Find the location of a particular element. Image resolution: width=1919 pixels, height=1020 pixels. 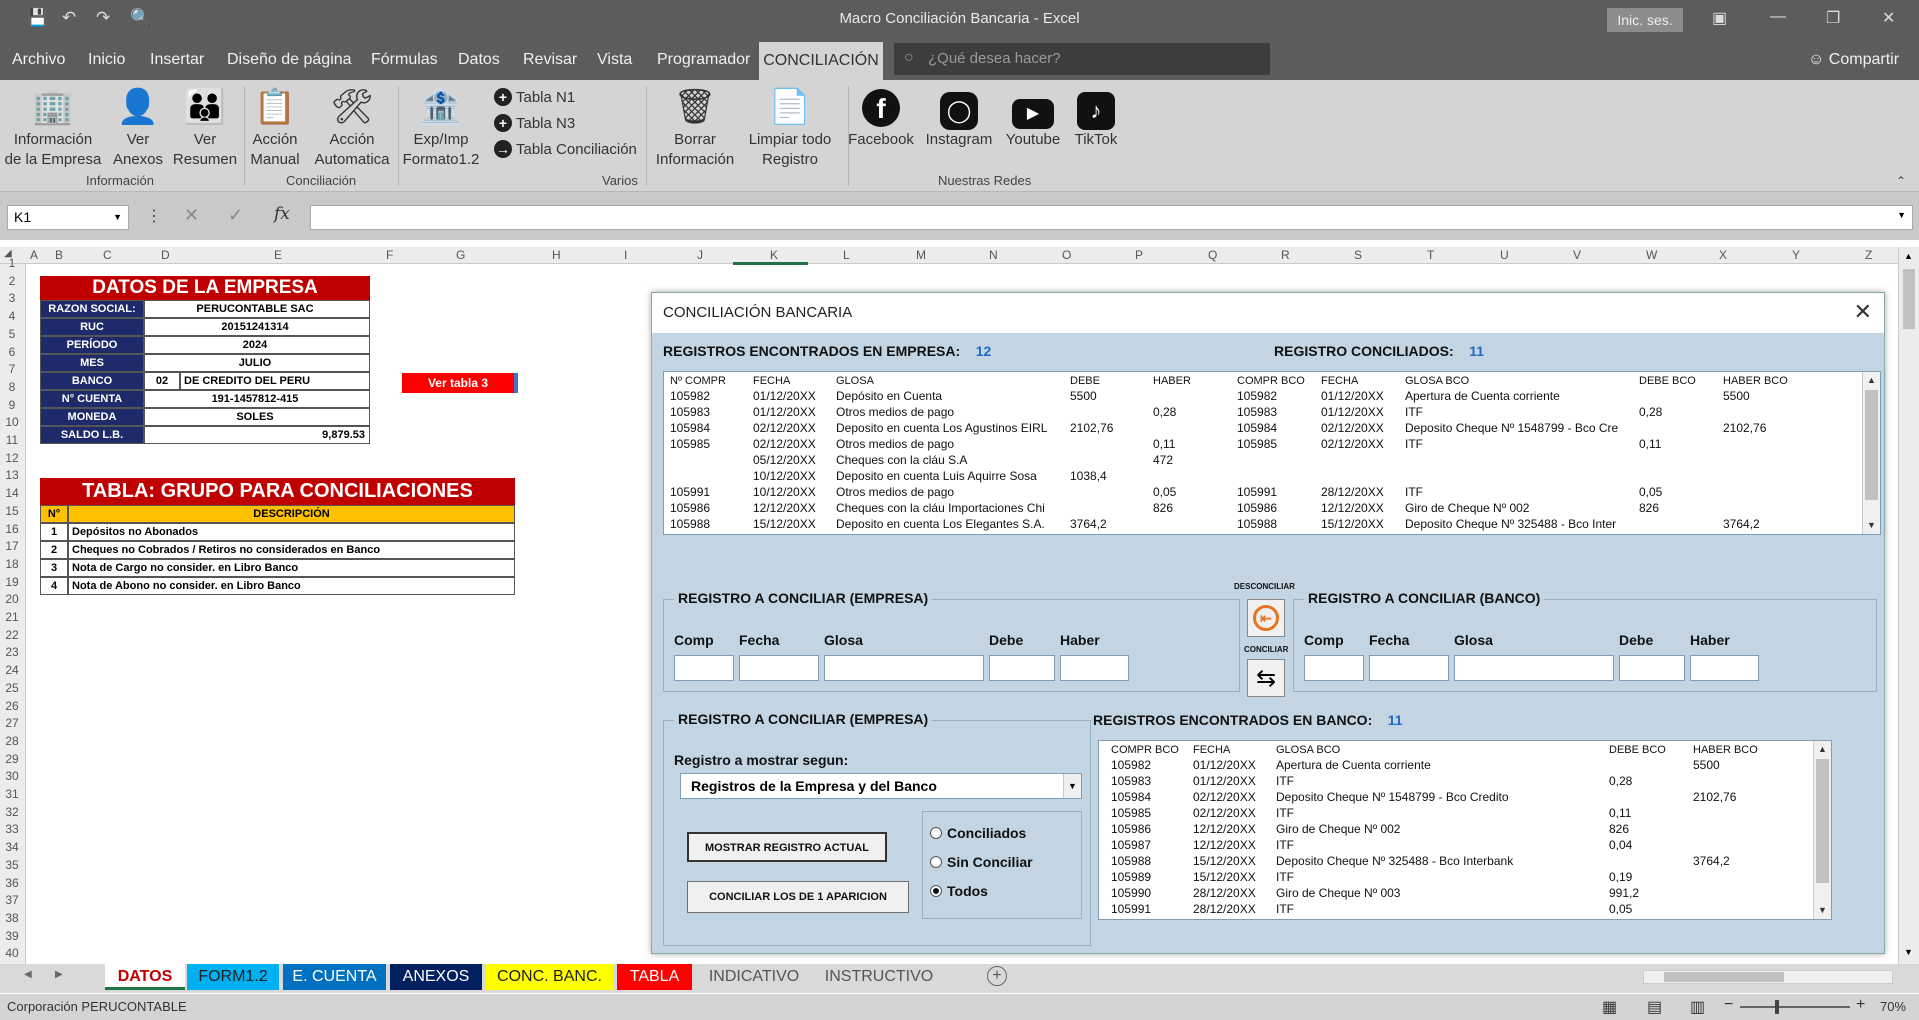

tabla-conciliacion-button: → Tabla Conciliación is located at coordinates (565, 149).